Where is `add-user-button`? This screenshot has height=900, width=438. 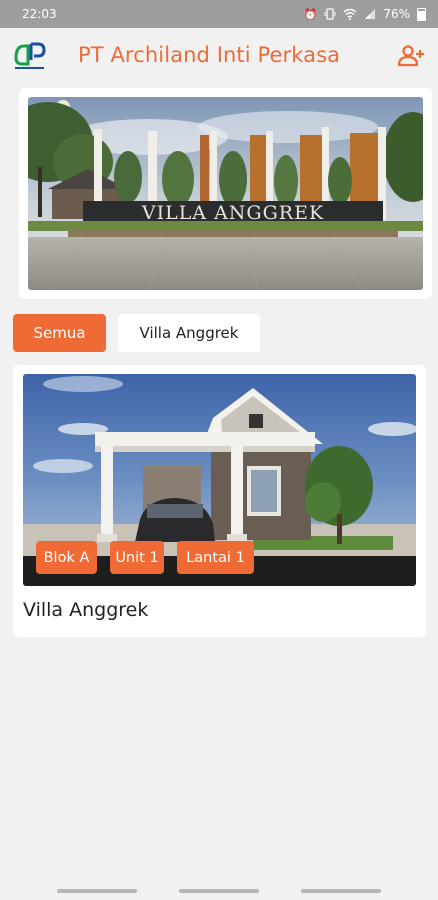 add-user-button is located at coordinates (411, 56).